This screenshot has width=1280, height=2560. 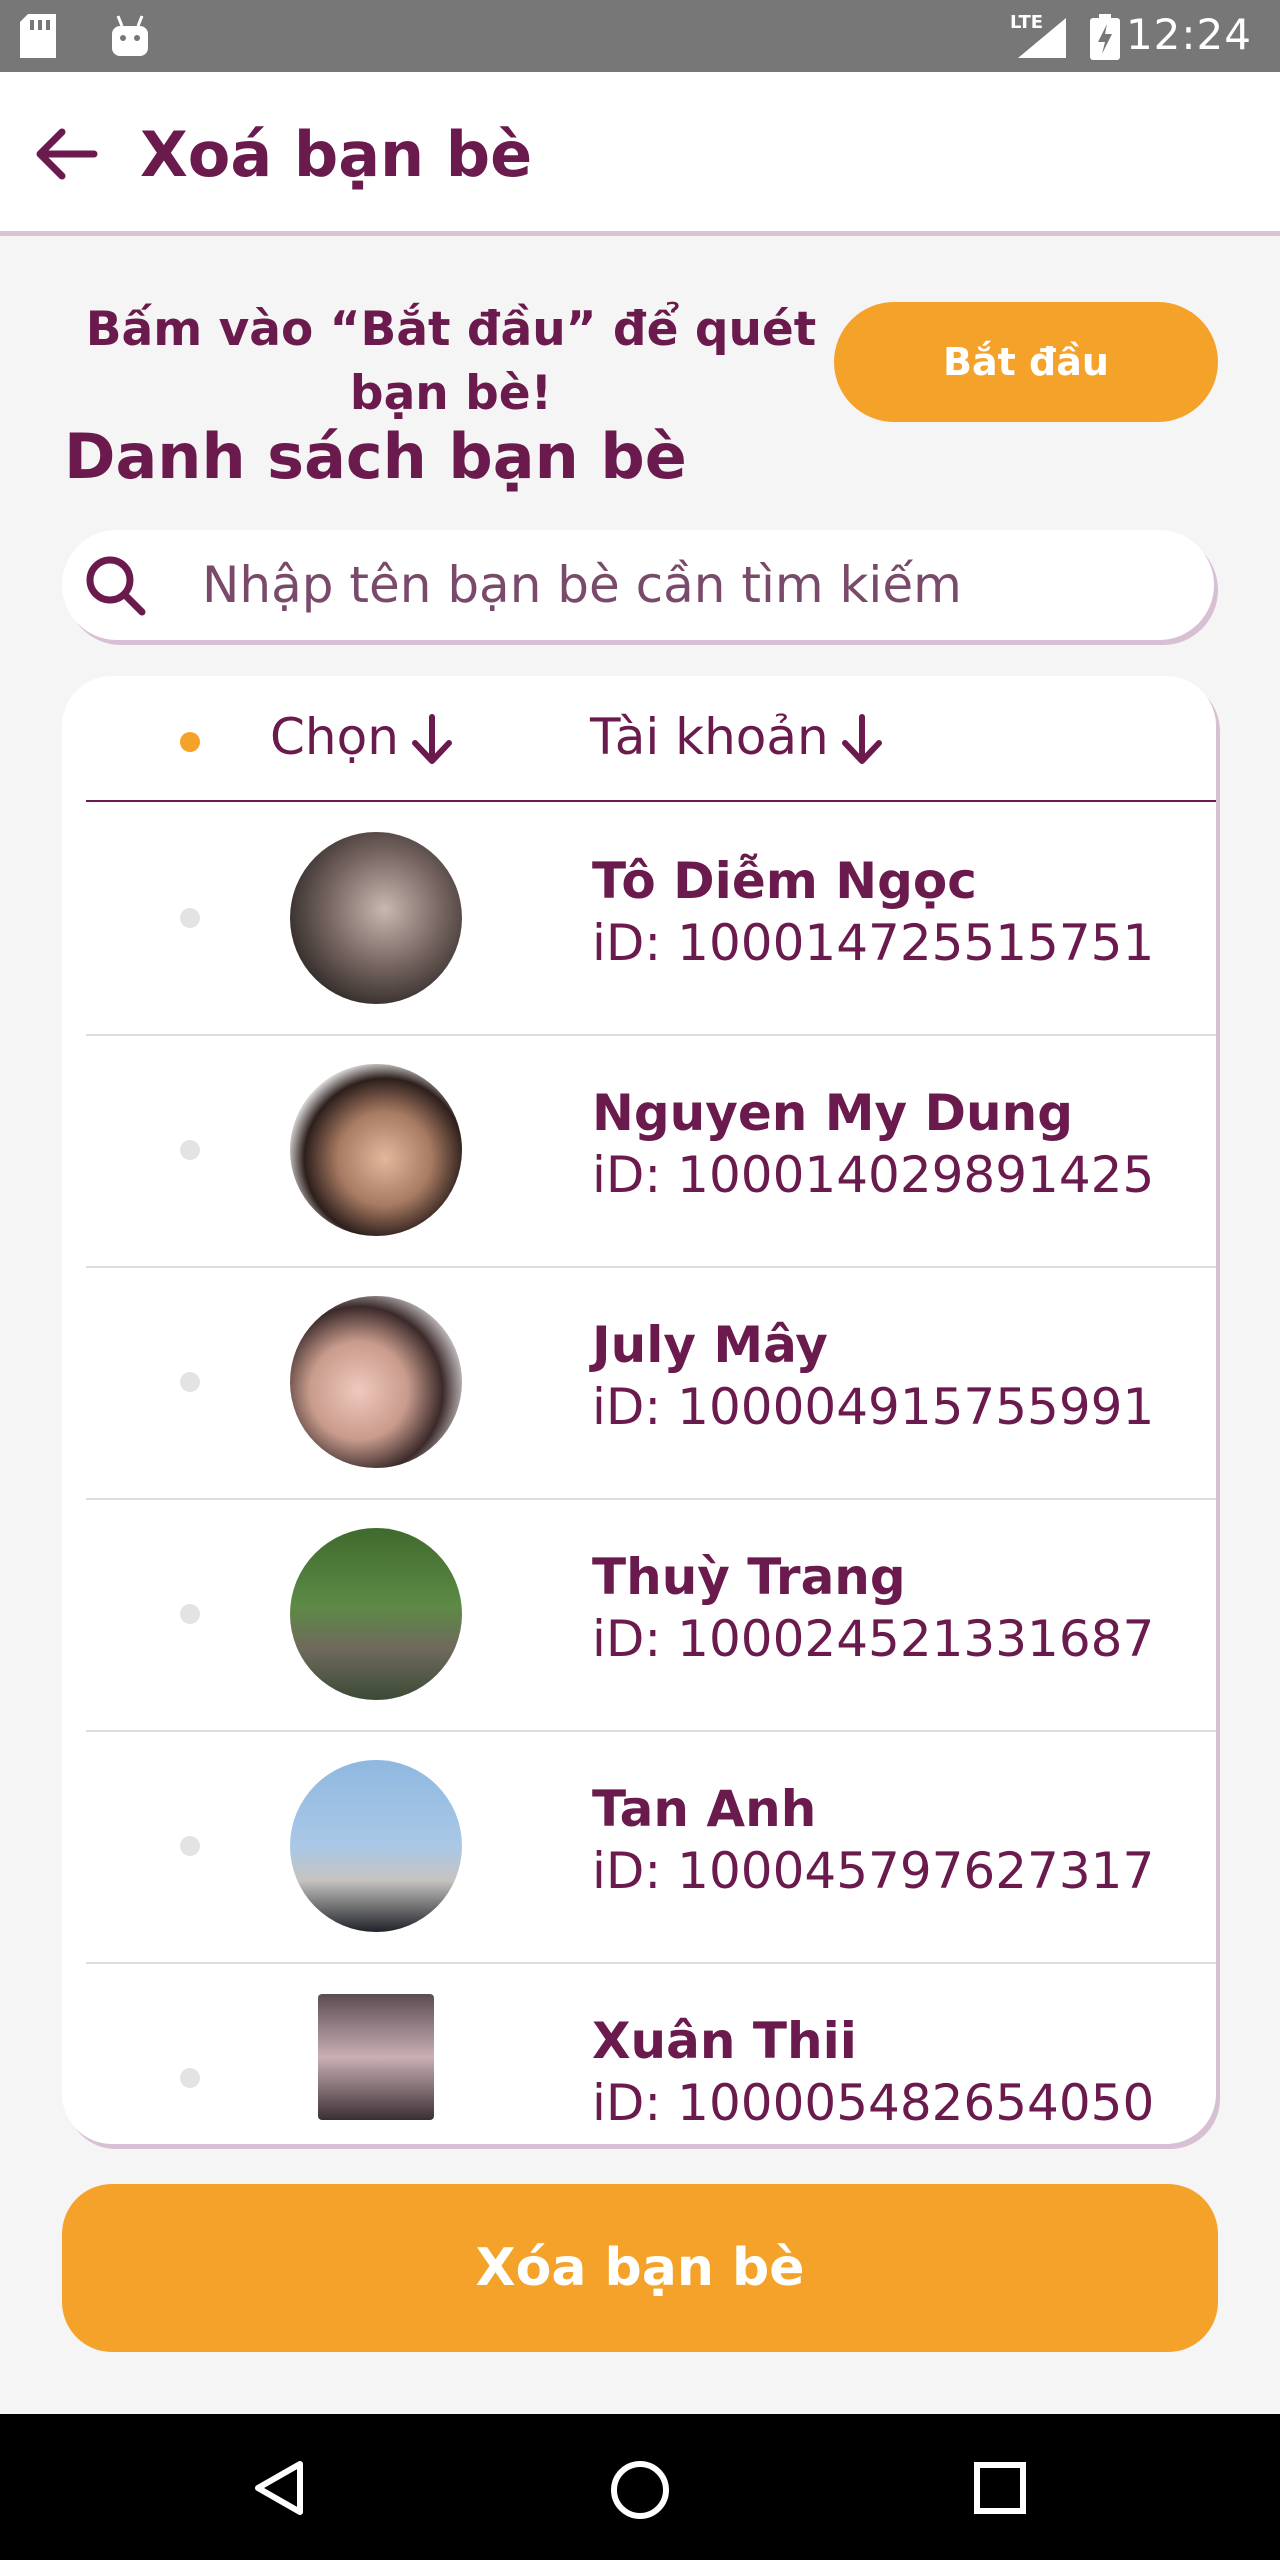 I want to click on search-icon, so click(x=115, y=585).